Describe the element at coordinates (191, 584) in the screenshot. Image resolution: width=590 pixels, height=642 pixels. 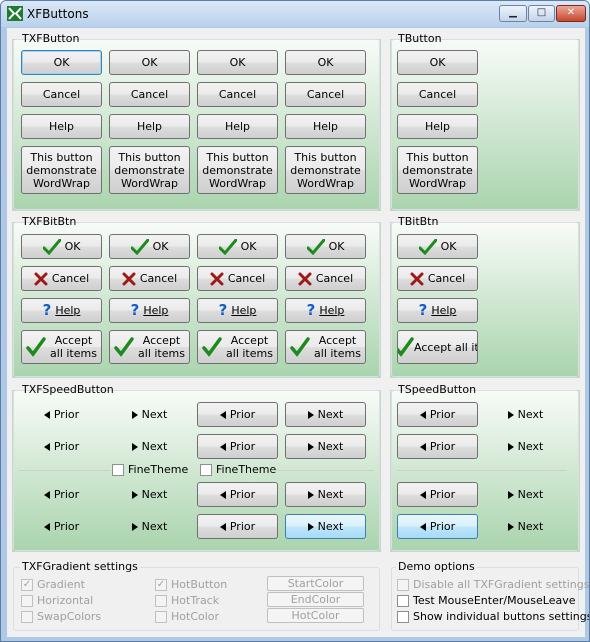
I see `hotbutton-checkbox: ✓ HotButton` at that location.